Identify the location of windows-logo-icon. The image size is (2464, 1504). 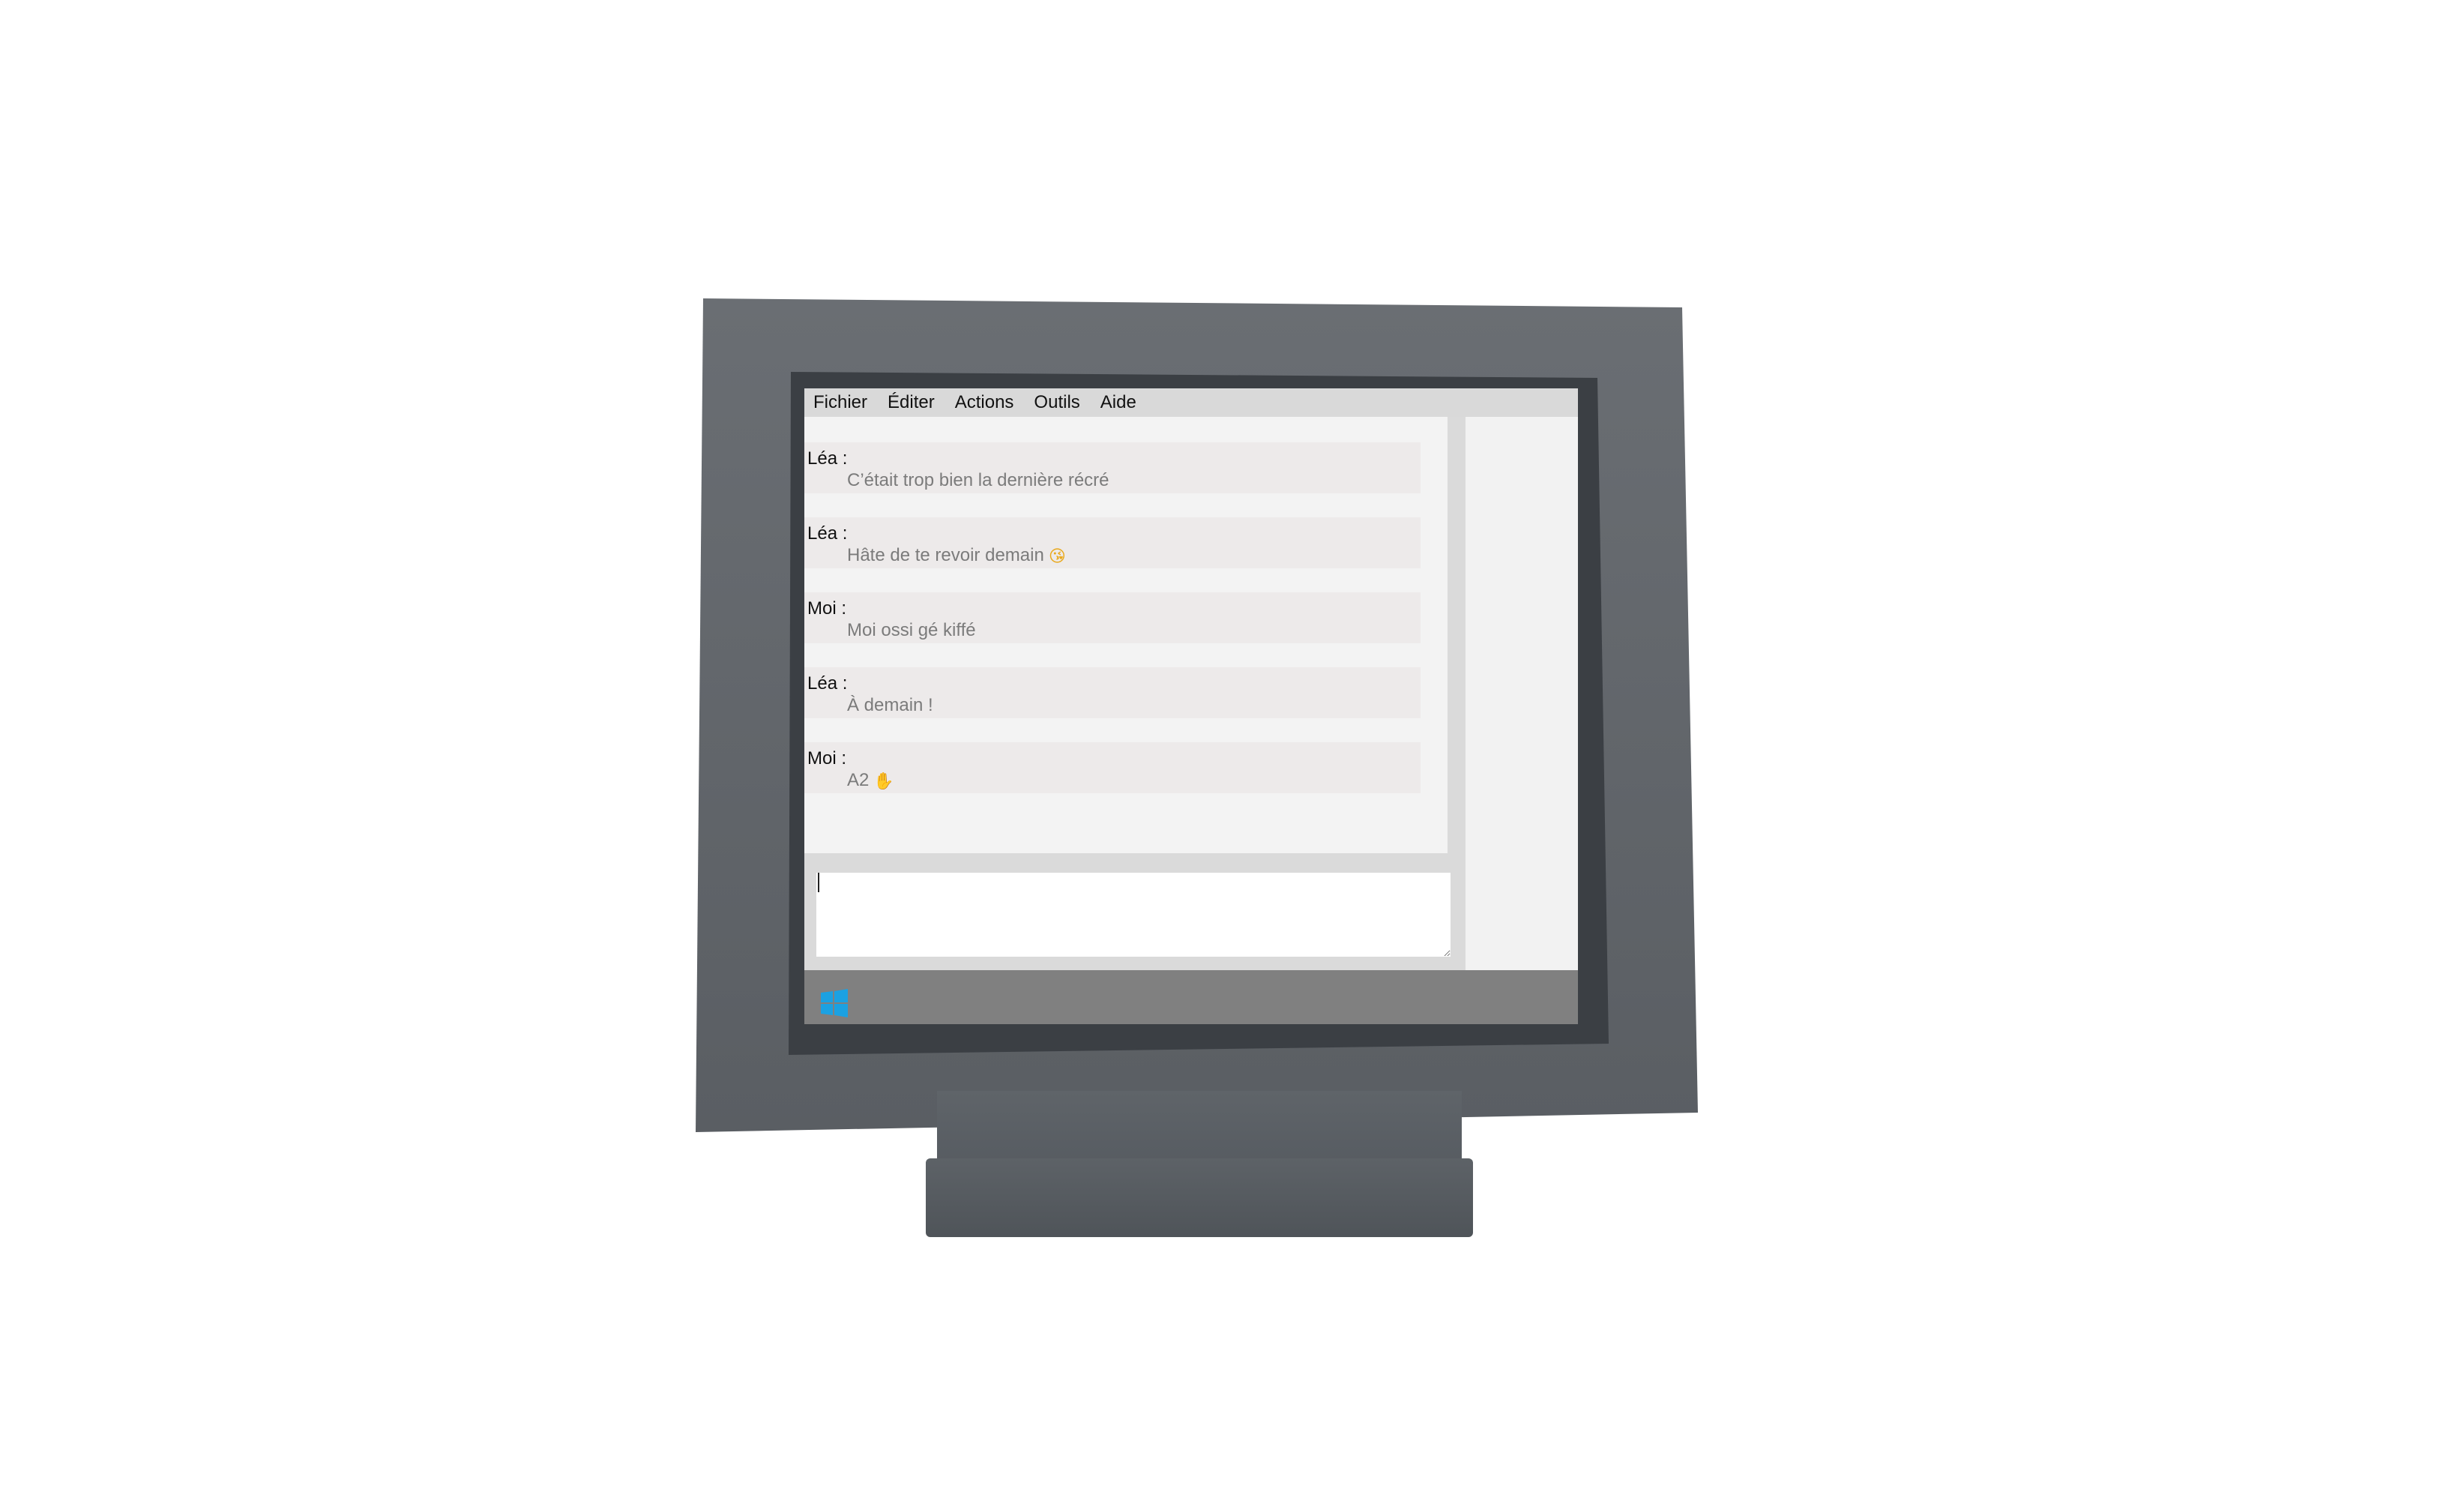
(834, 1003).